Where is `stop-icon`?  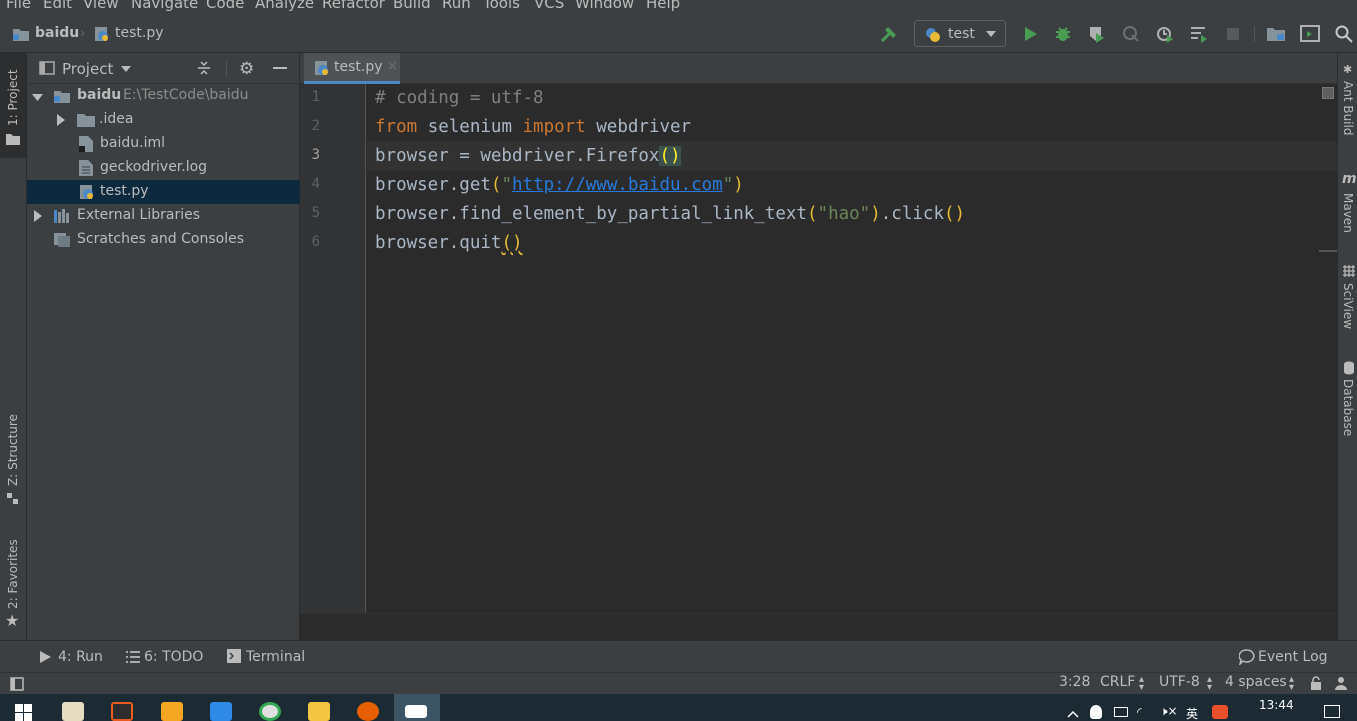 stop-icon is located at coordinates (1233, 34).